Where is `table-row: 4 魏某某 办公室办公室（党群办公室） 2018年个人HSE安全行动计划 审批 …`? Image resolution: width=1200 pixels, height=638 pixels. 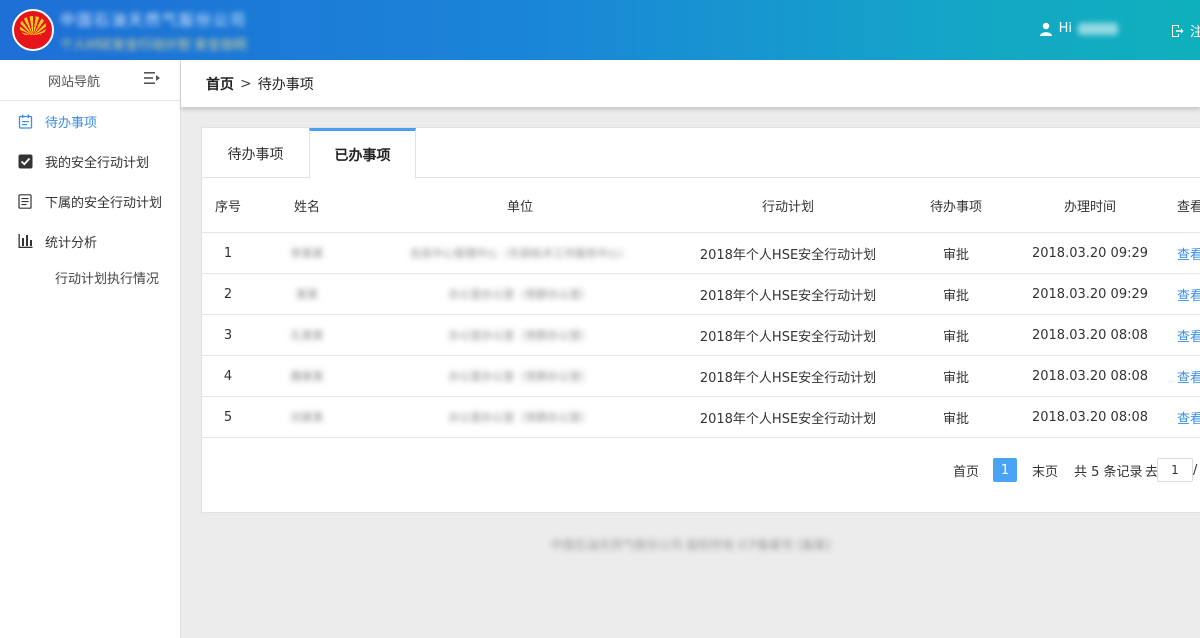 table-row: 4 魏某某 办公室办公室（党群办公室） 2018年个人HSE安全行动计划 审批 … is located at coordinates (701, 376).